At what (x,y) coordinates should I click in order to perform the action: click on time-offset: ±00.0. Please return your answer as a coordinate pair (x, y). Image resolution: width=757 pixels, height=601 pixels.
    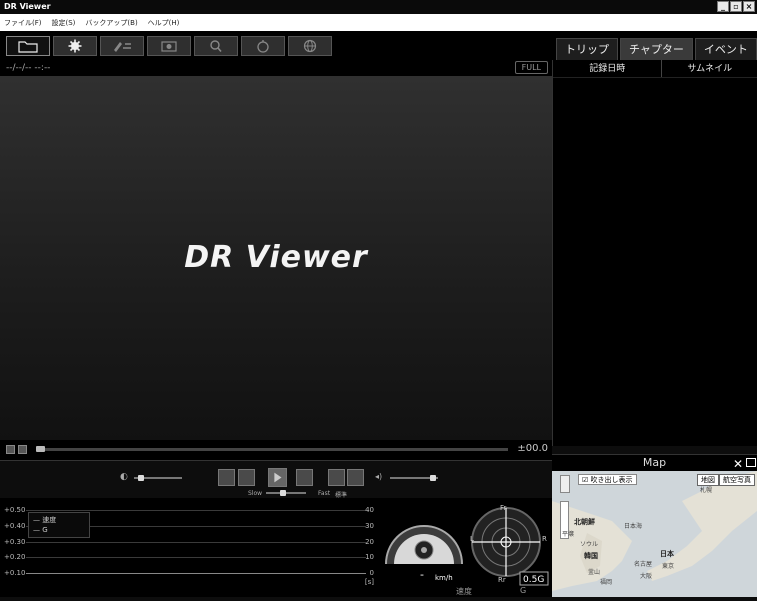
    Looking at the image, I should click on (532, 448).